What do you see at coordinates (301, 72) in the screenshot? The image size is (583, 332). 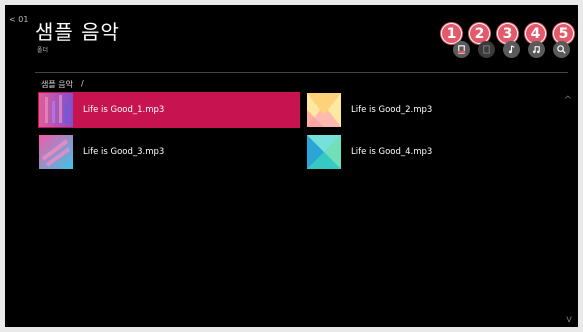 I see `header-divider` at bounding box center [301, 72].